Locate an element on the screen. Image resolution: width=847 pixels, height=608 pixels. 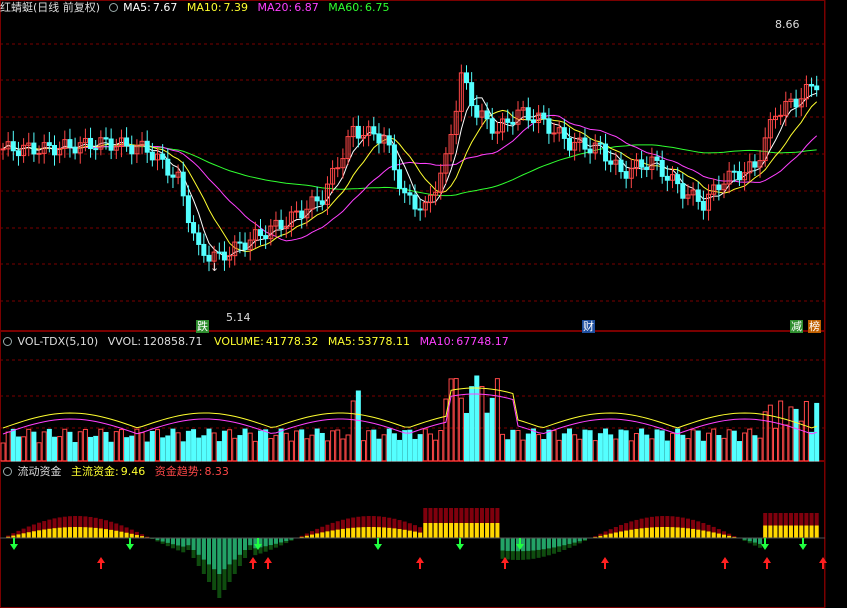
event-marker-reduce: 减 is located at coordinates (796, 326).